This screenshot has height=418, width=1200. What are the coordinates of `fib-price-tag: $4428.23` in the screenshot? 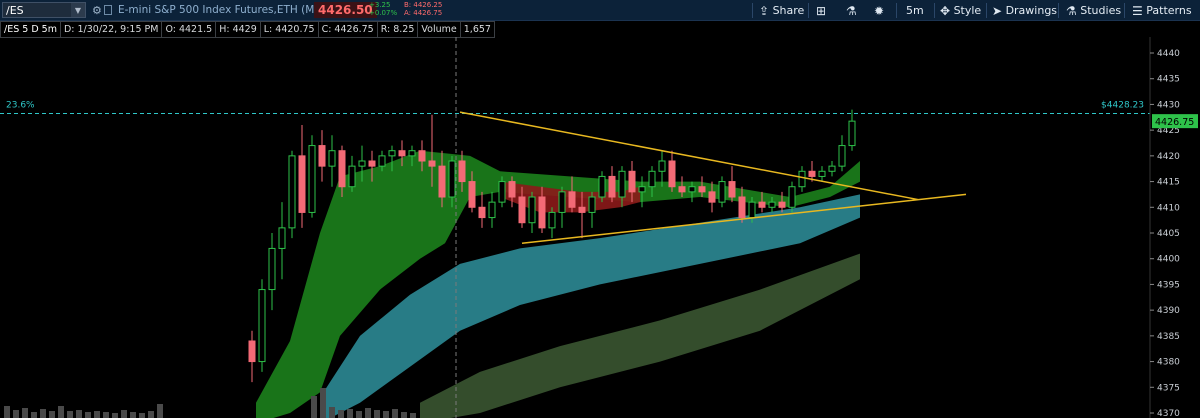 It's located at (1122, 106).